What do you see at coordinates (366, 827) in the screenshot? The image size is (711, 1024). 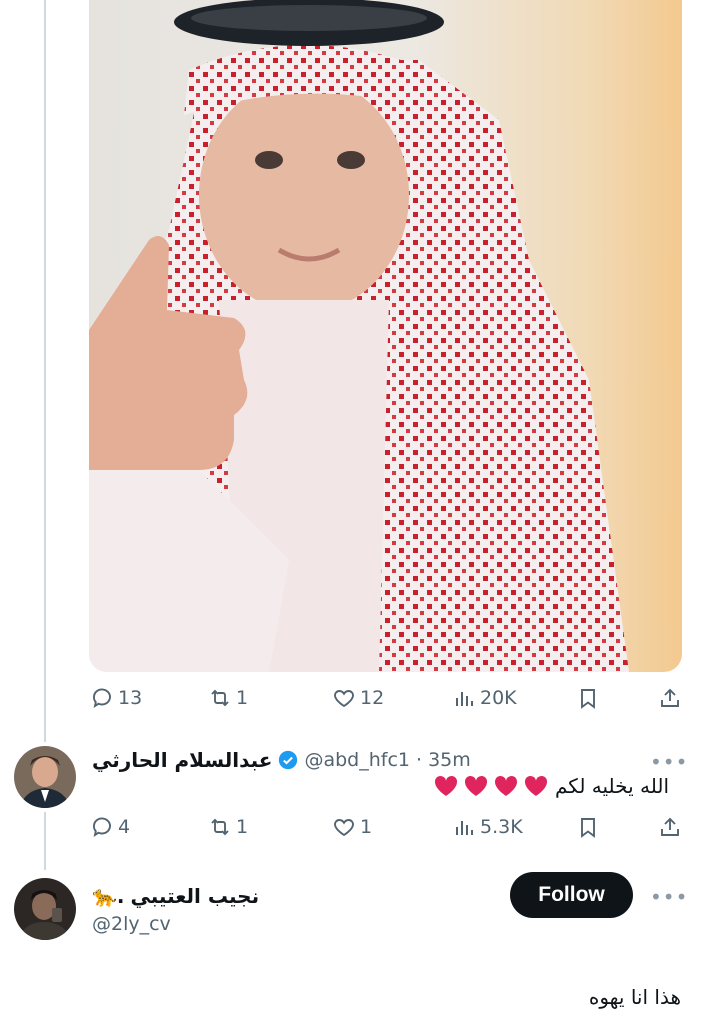 I see `like-count: 1` at bounding box center [366, 827].